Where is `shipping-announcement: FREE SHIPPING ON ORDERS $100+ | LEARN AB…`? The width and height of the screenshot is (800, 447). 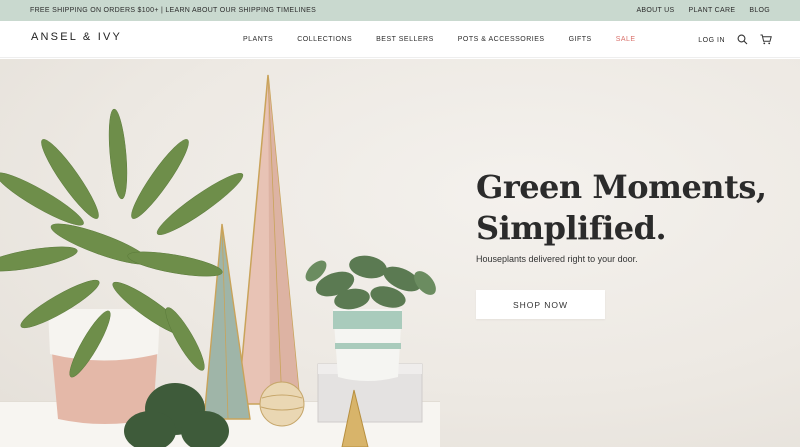 shipping-announcement: FREE SHIPPING ON ORDERS $100+ | LEARN AB… is located at coordinates (173, 10).